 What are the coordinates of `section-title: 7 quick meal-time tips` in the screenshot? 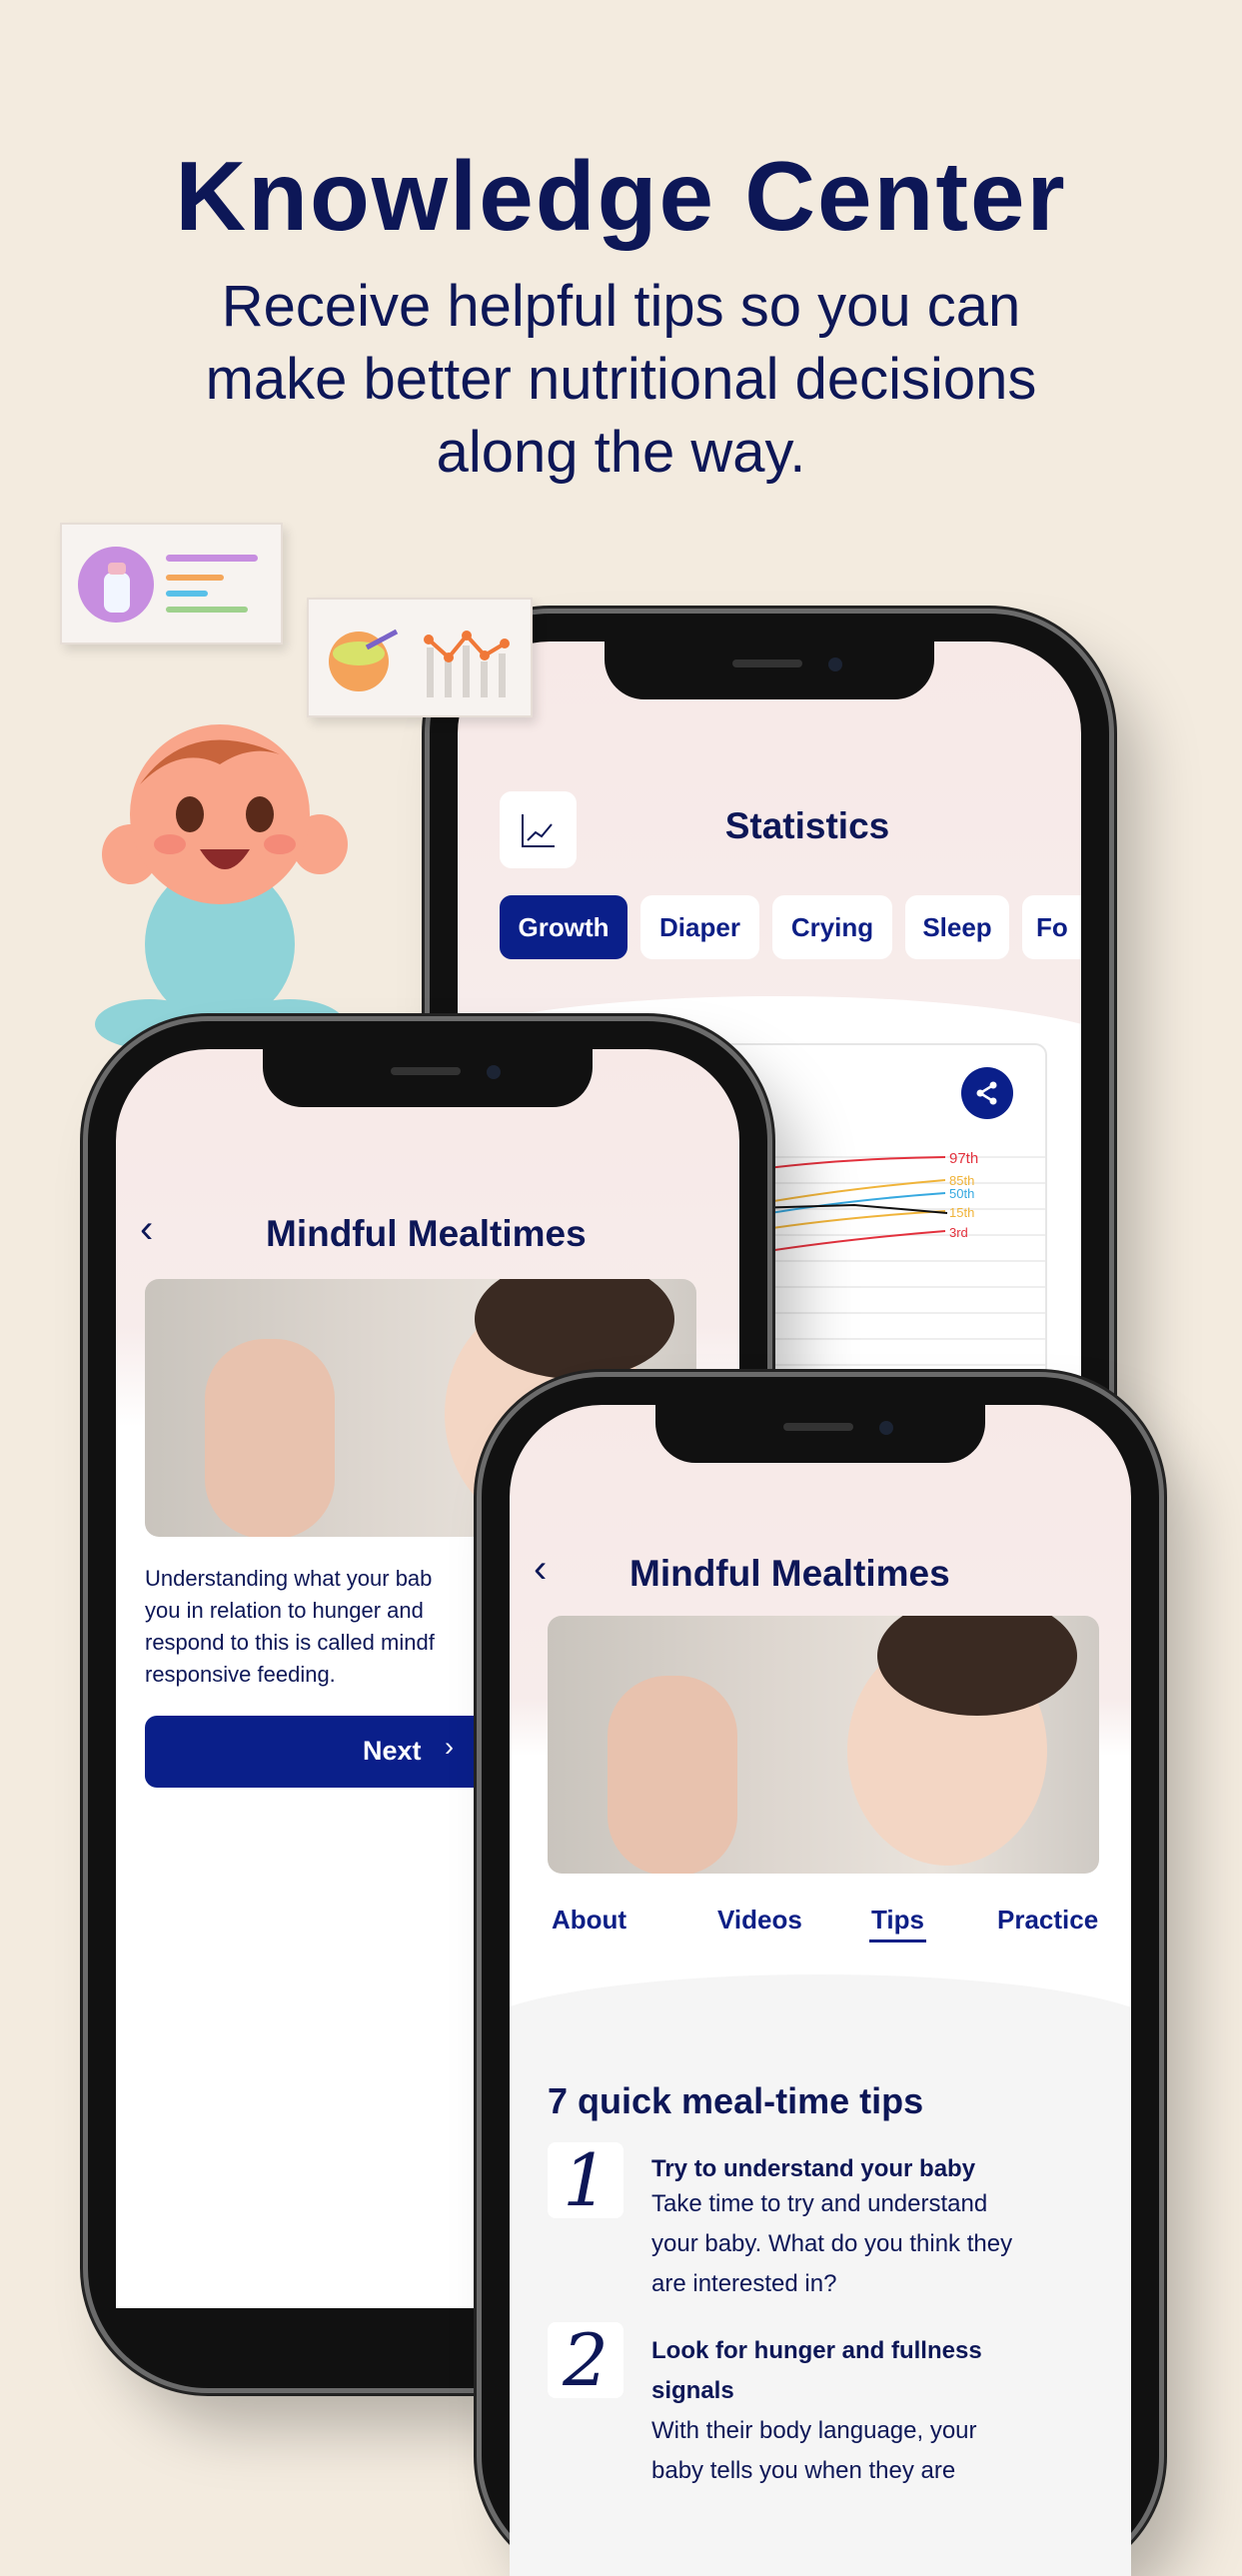 It's located at (736, 2100).